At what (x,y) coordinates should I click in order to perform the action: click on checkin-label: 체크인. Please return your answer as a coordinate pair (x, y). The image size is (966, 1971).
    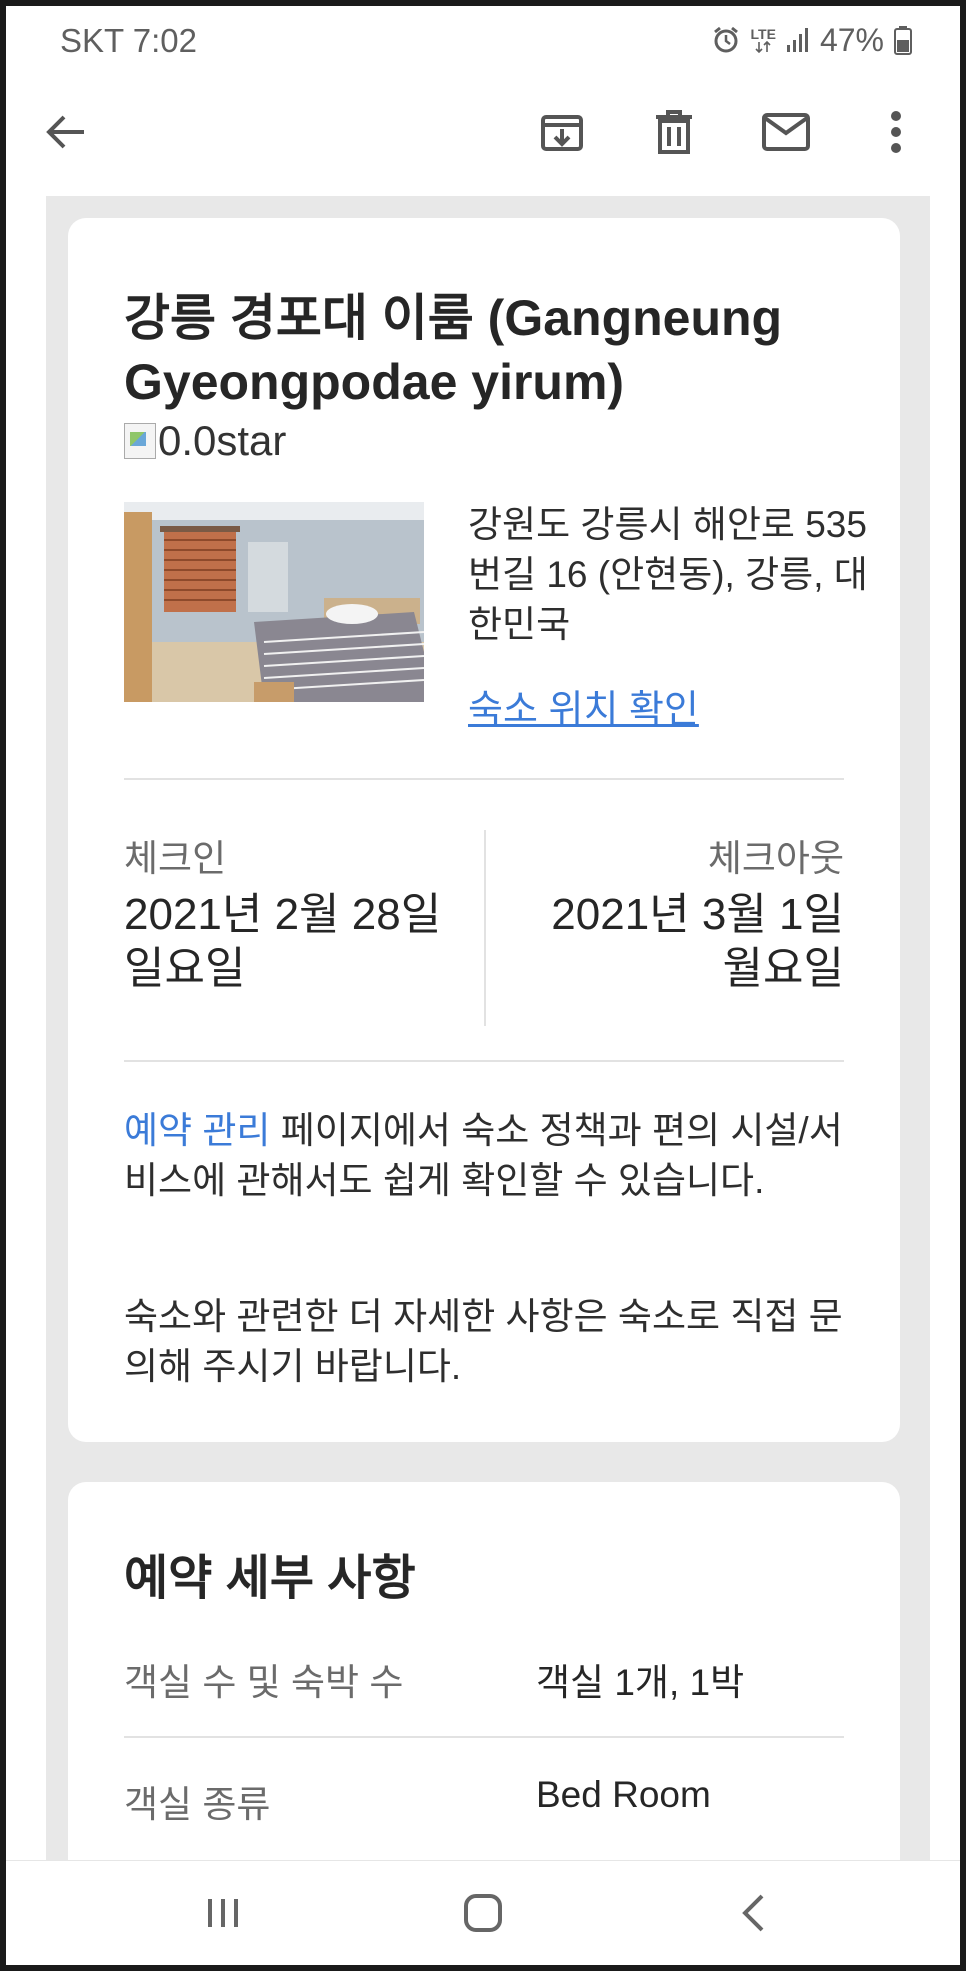
    Looking at the image, I should click on (175, 858).